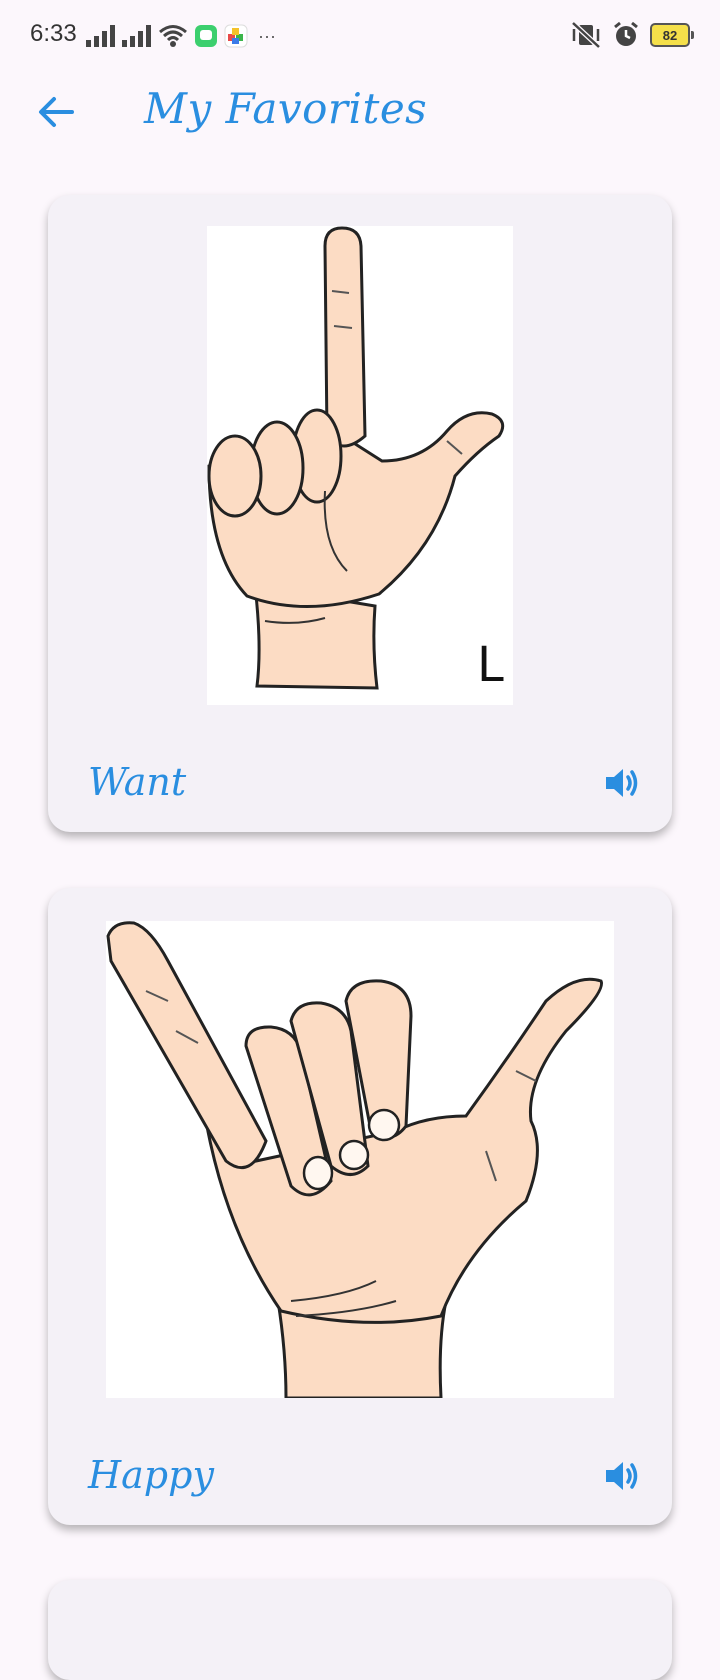 This screenshot has width=720, height=1680. I want to click on status-icons-right: 82, so click(632, 35).